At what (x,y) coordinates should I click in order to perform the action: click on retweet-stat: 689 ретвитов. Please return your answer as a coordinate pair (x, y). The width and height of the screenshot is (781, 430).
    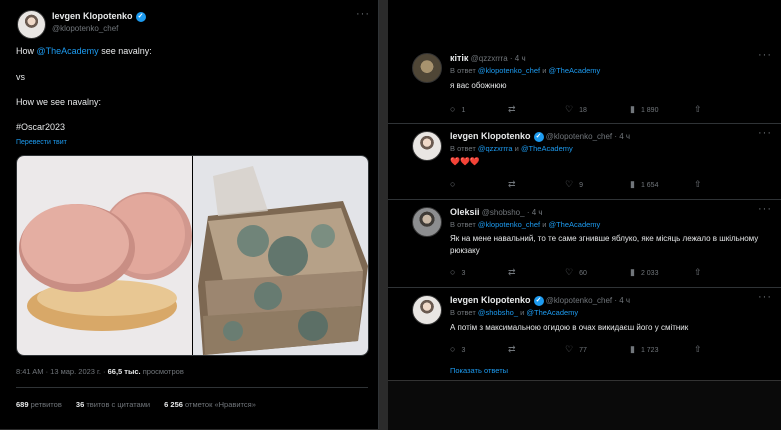
    Looking at the image, I should click on (39, 404).